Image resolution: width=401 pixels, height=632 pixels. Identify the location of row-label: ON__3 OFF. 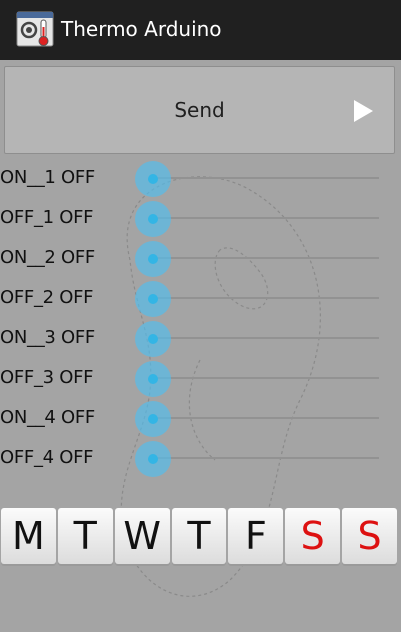
(47, 337).